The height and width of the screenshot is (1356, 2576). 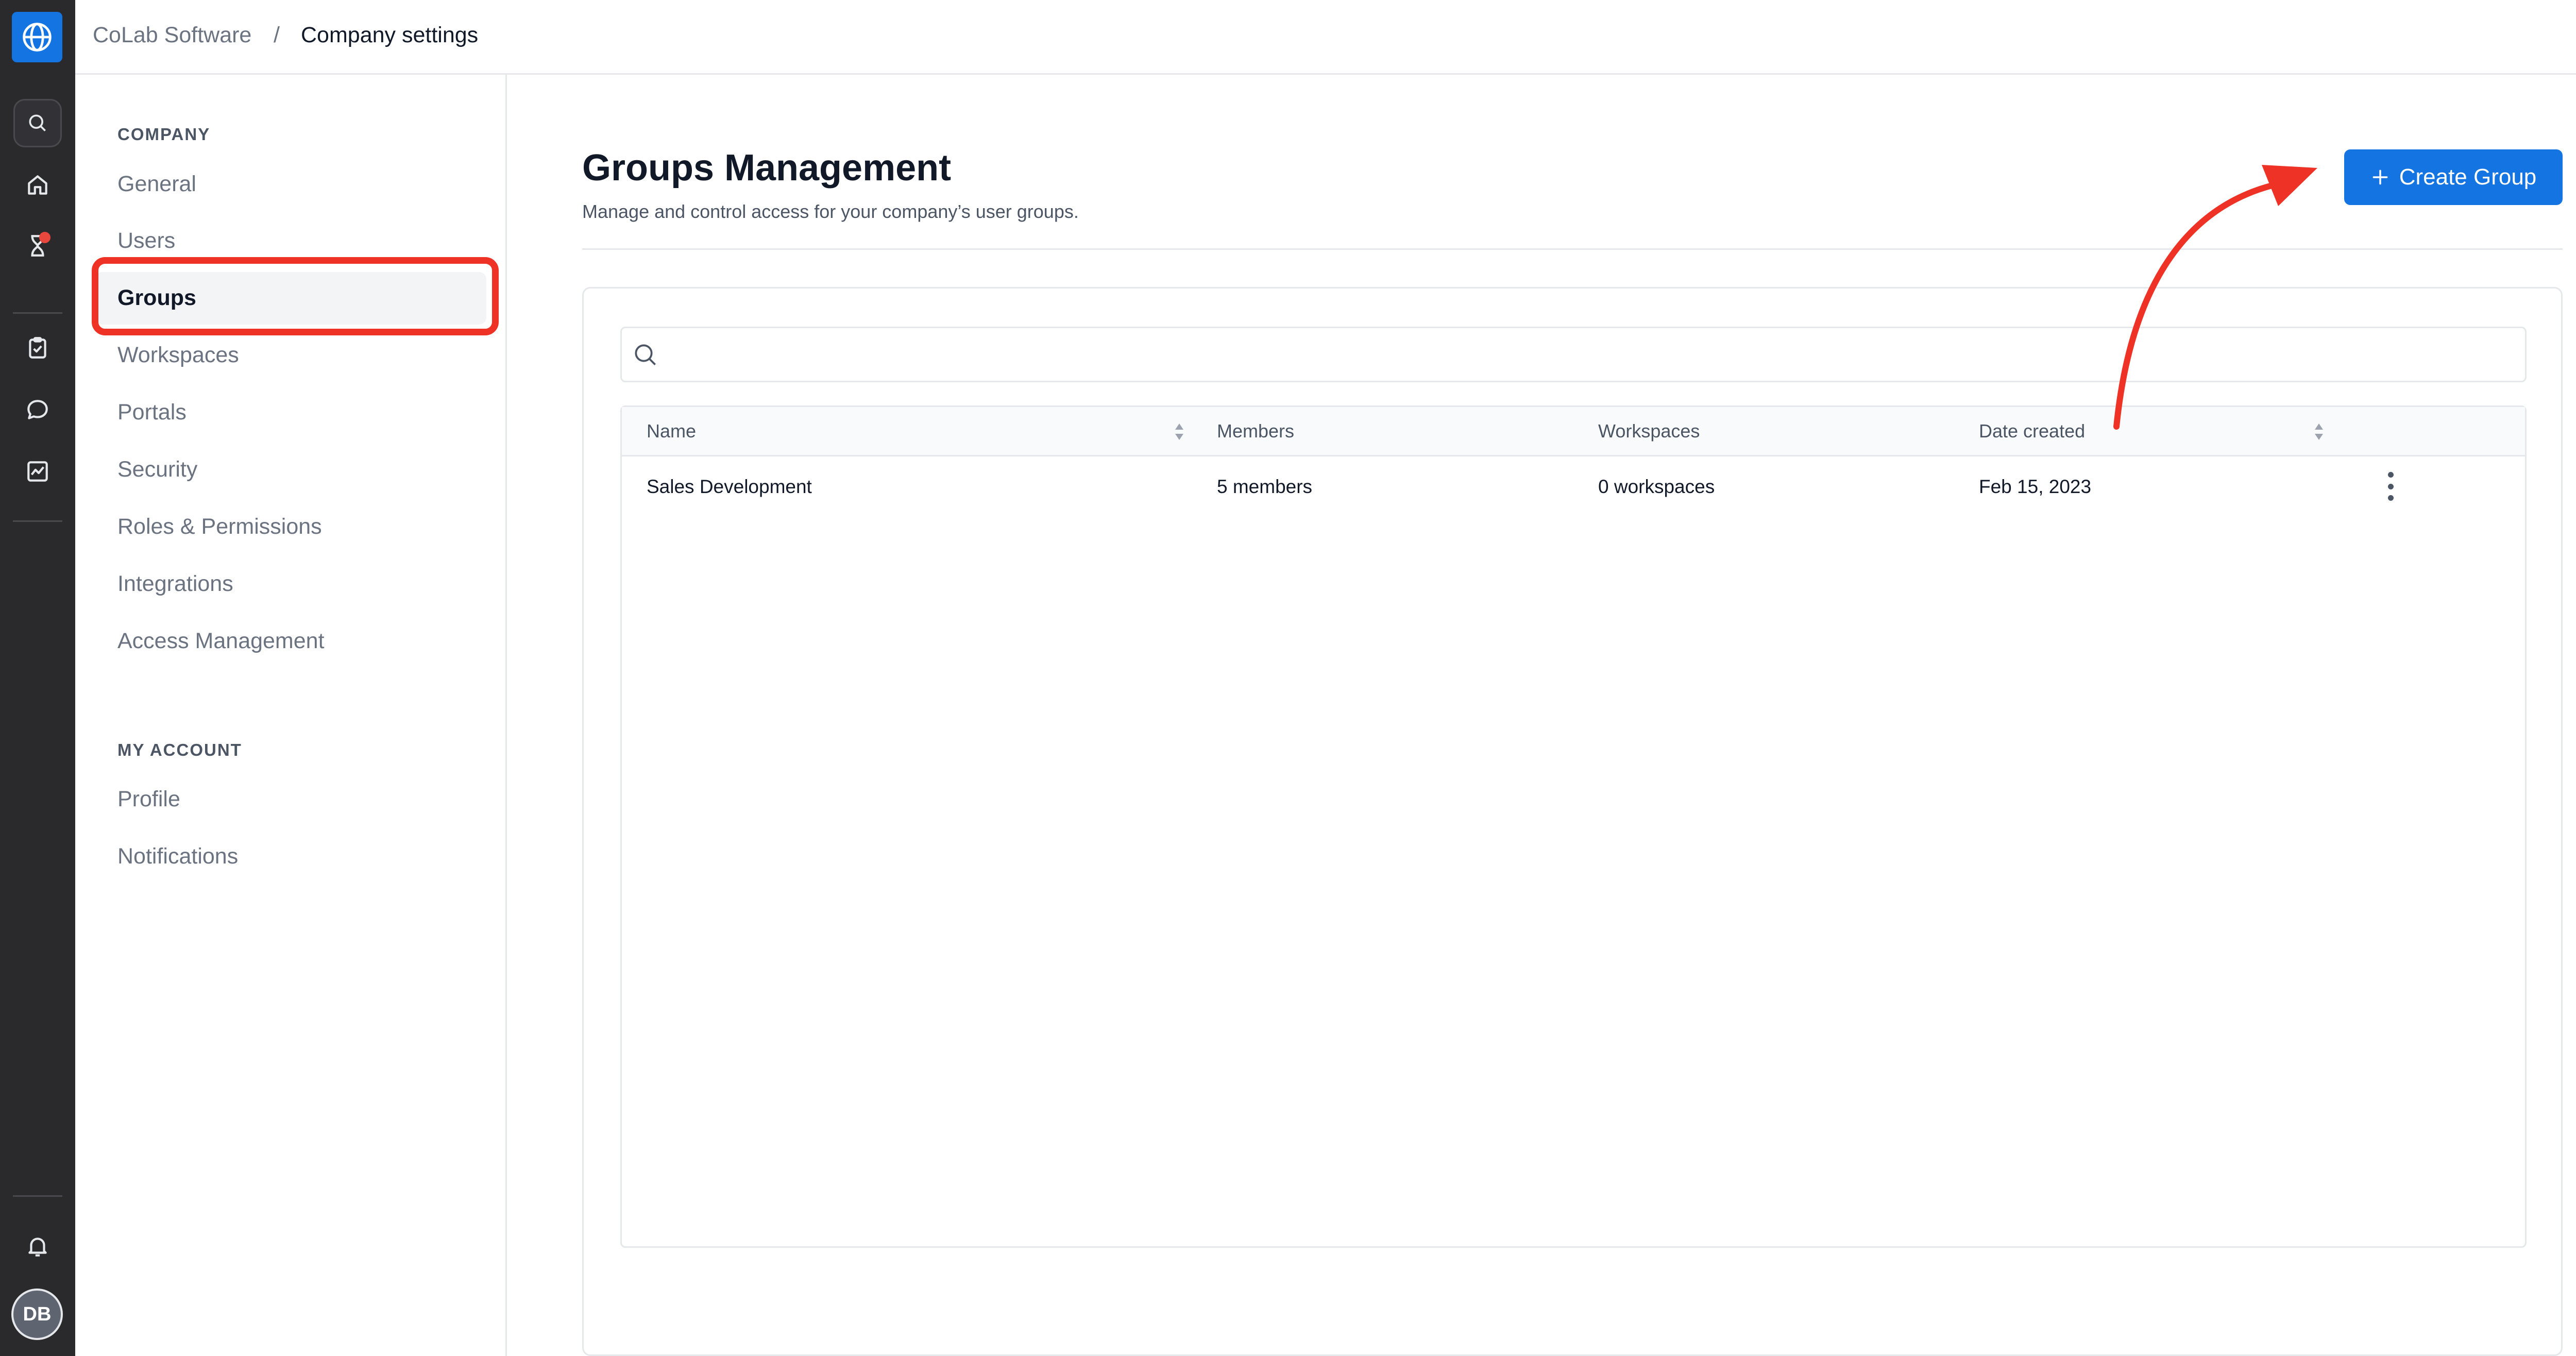 What do you see at coordinates (1256, 431) in the screenshot?
I see `column-header-members: Members` at bounding box center [1256, 431].